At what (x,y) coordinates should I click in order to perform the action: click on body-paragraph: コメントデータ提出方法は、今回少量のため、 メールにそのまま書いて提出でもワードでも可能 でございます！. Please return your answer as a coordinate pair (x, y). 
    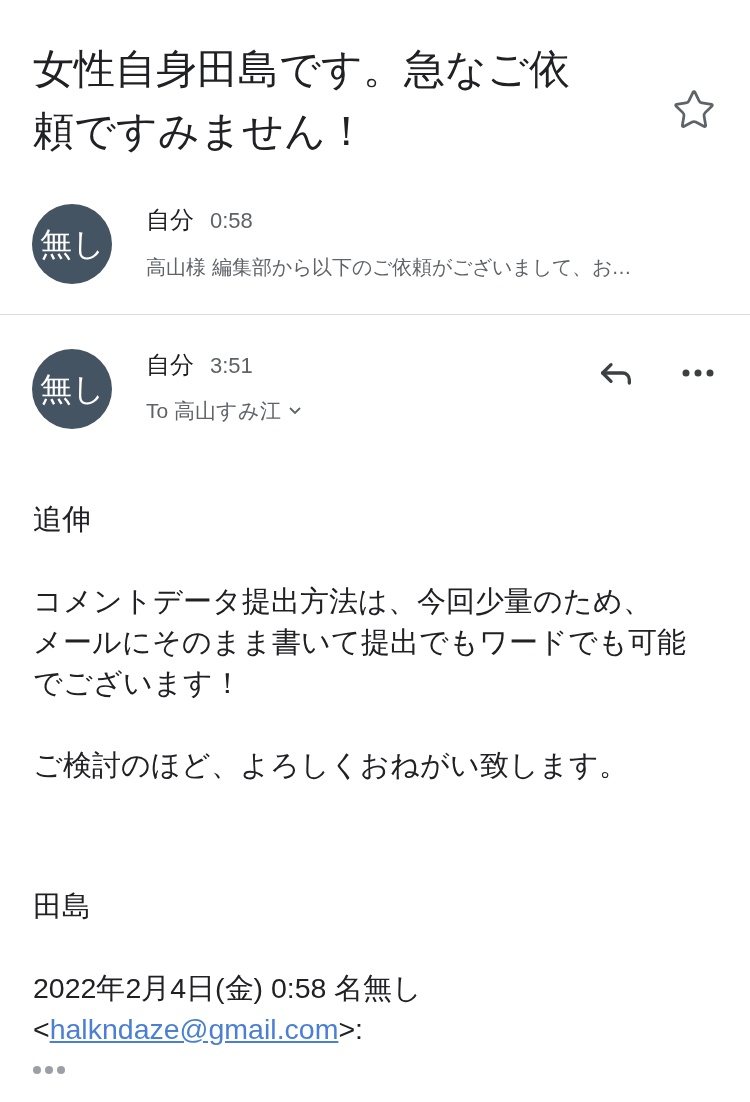
    Looking at the image, I should click on (360, 642).